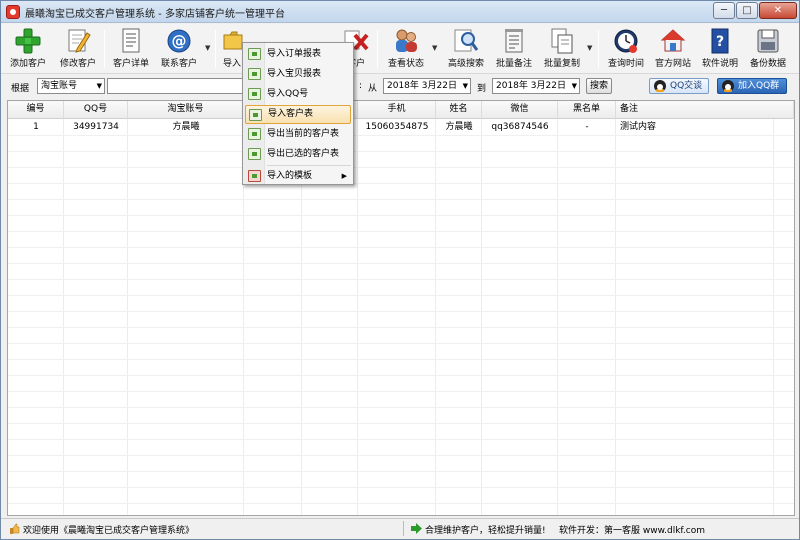  I want to click on join-qq-group-label: 加入QQ群, so click(759, 86).